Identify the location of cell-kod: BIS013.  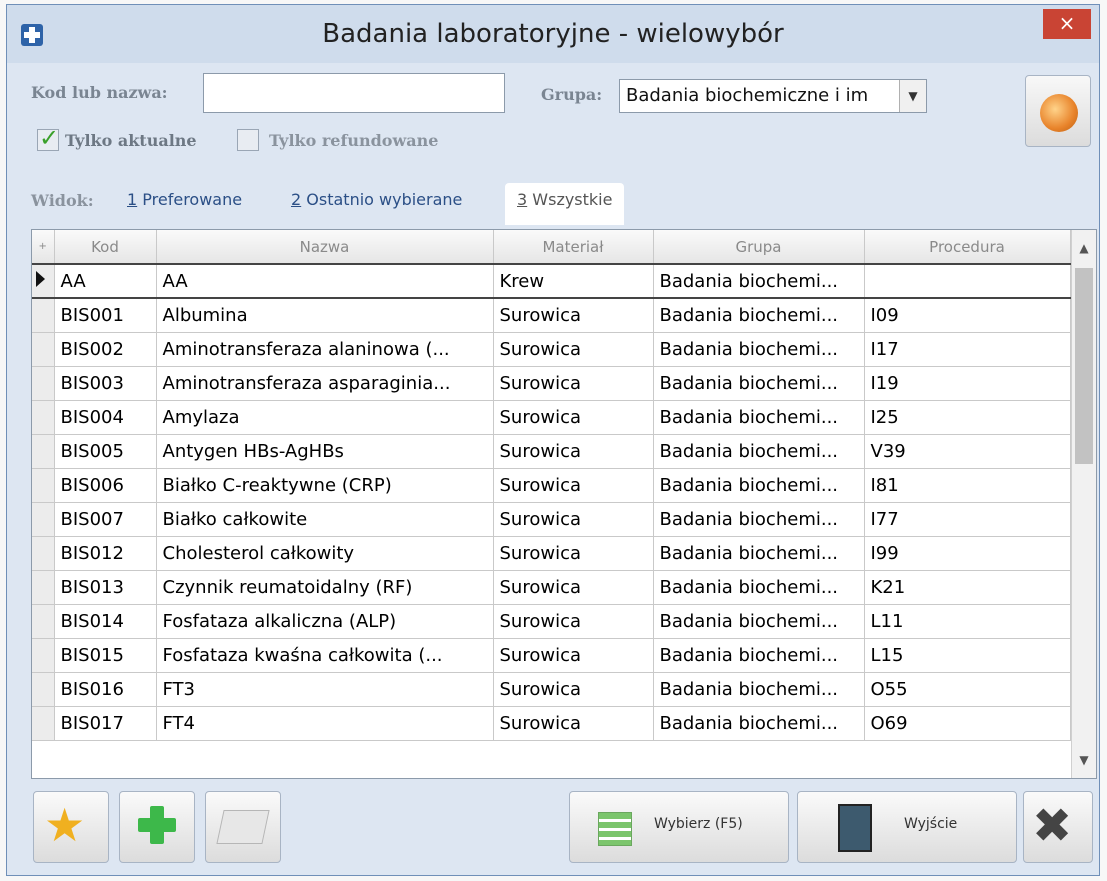
(105, 587).